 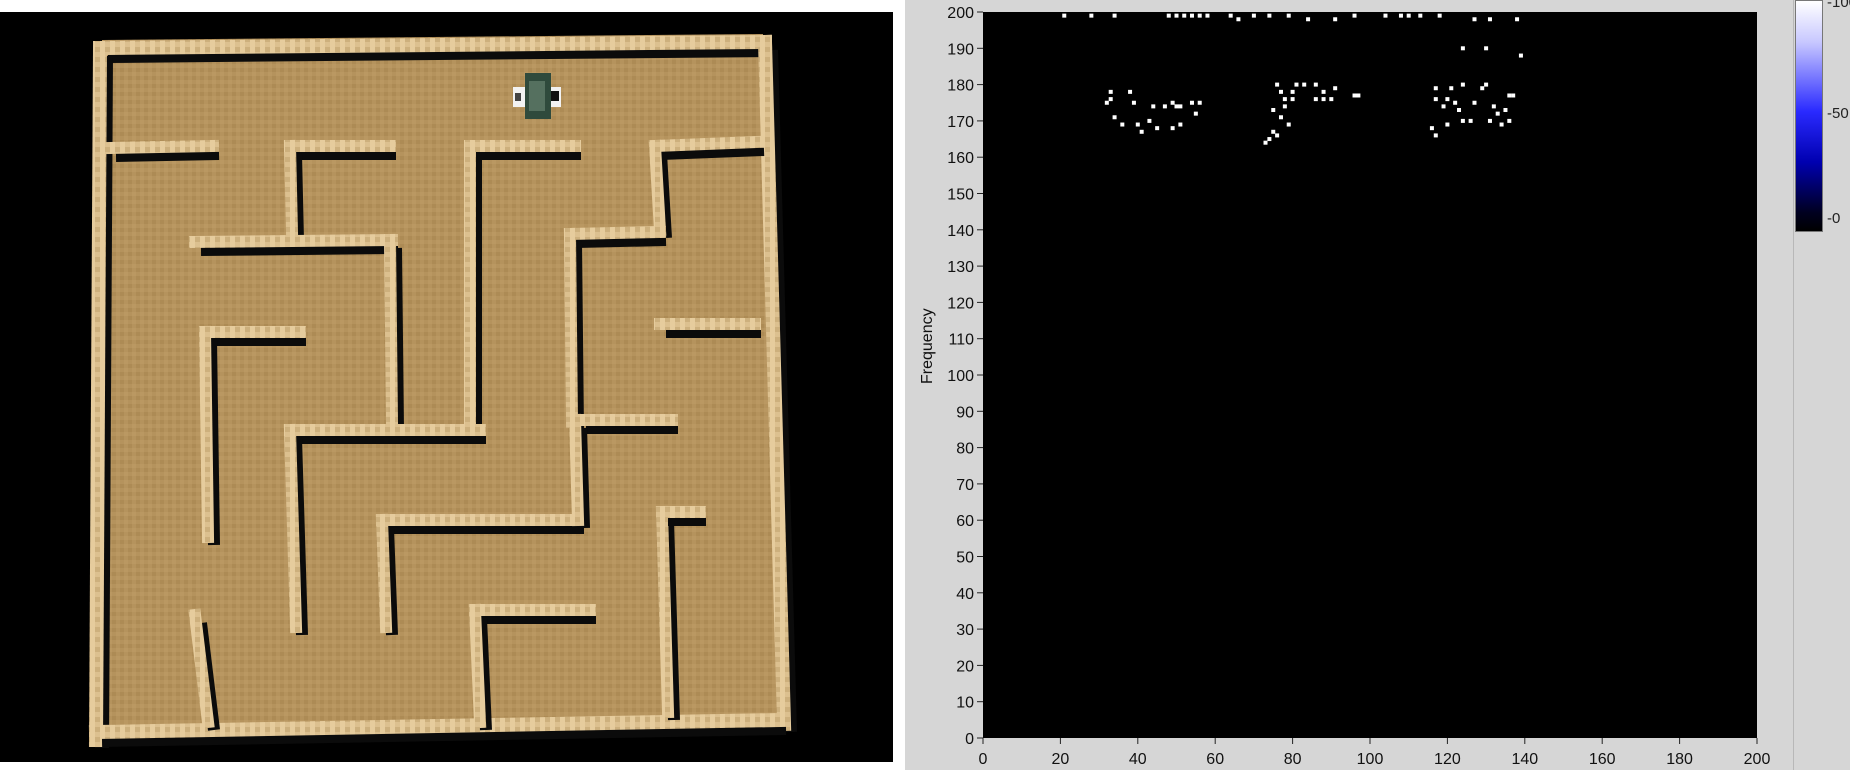 I want to click on x-tick-label: 20, so click(x=1061, y=759).